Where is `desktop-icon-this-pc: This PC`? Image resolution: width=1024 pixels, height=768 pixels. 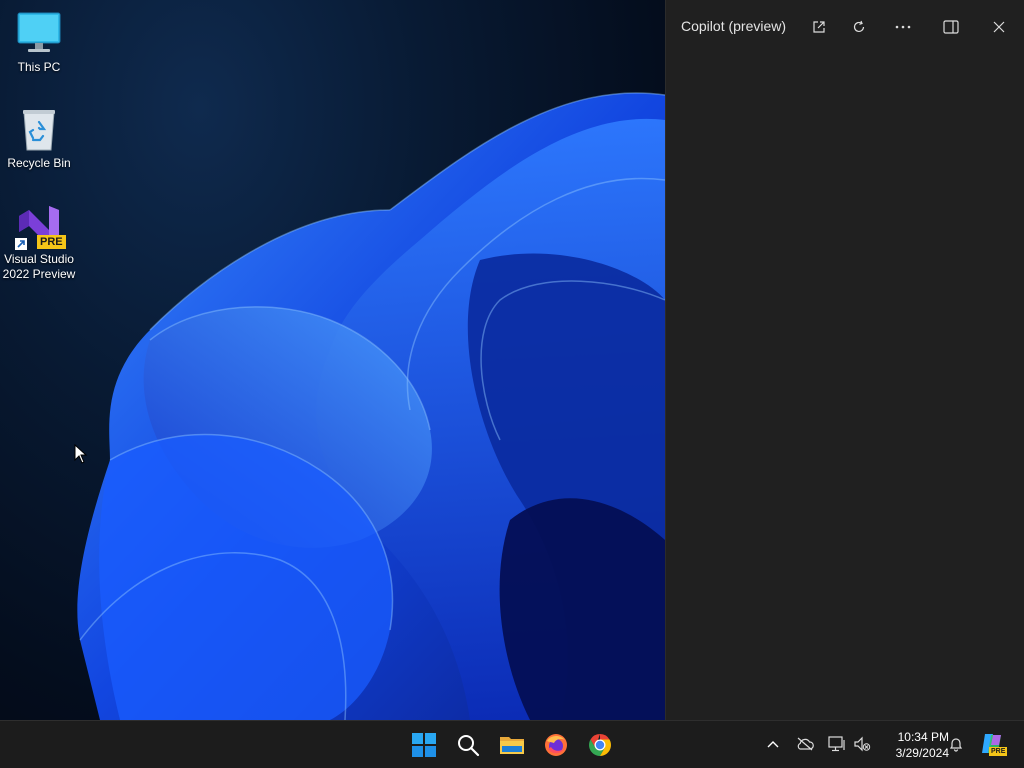
desktop-icon-this-pc: This PC is located at coordinates (39, 42).